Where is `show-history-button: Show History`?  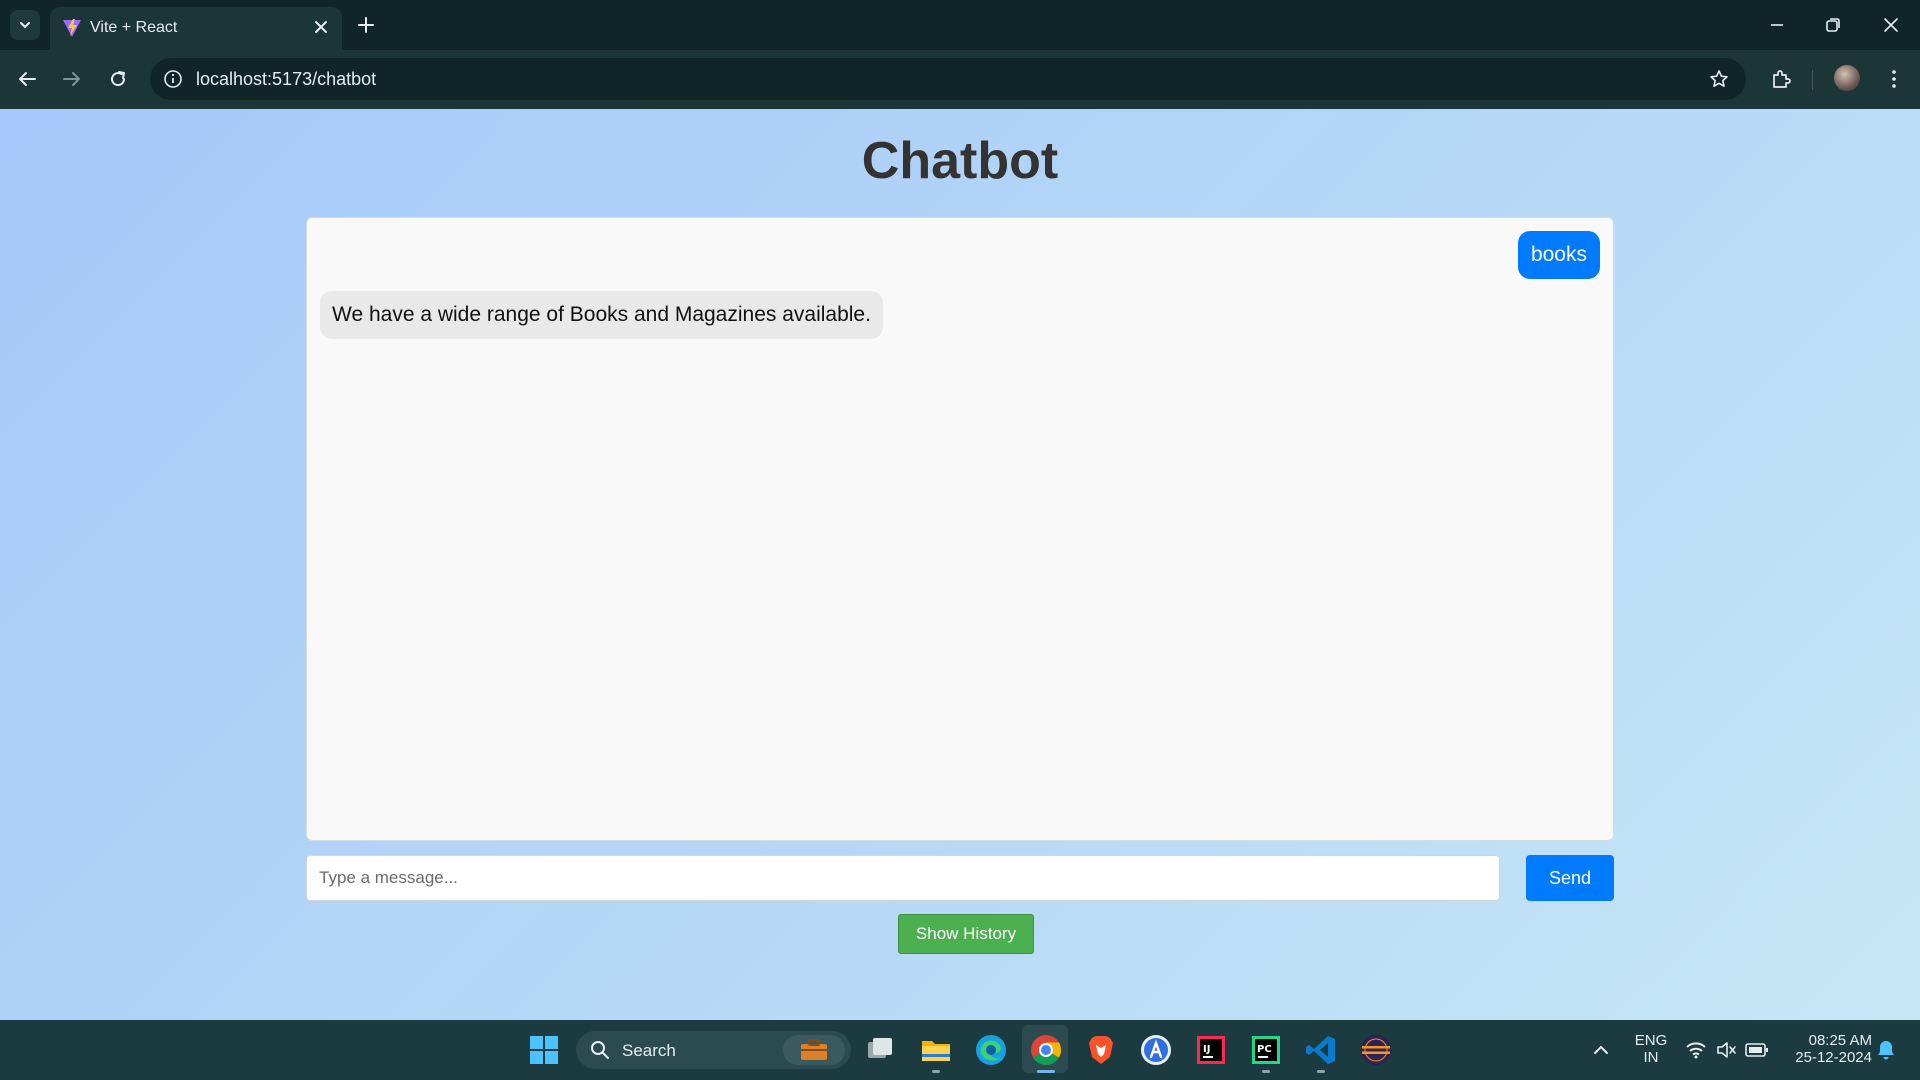
show-history-button: Show History is located at coordinates (966, 934).